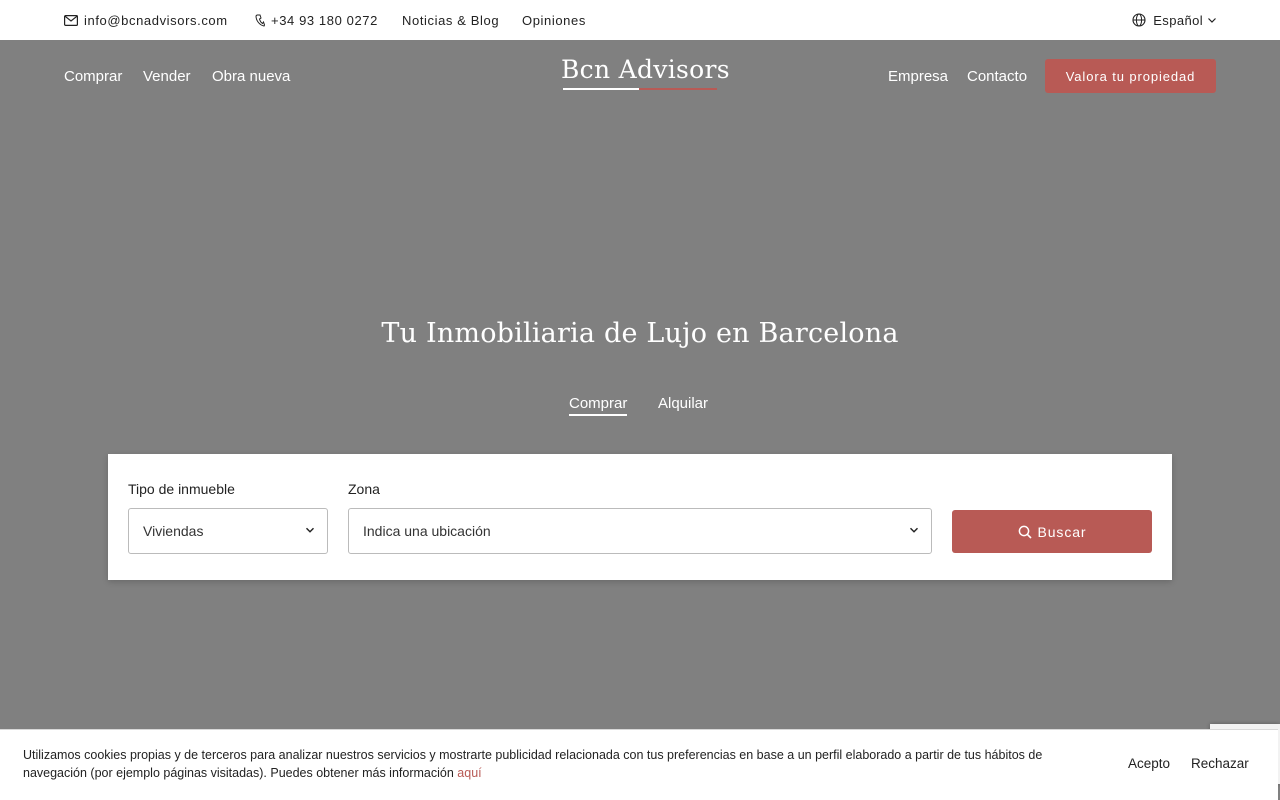  Describe the element at coordinates (181, 489) in the screenshot. I see `property-type-label: Tipo de inmueble` at that location.